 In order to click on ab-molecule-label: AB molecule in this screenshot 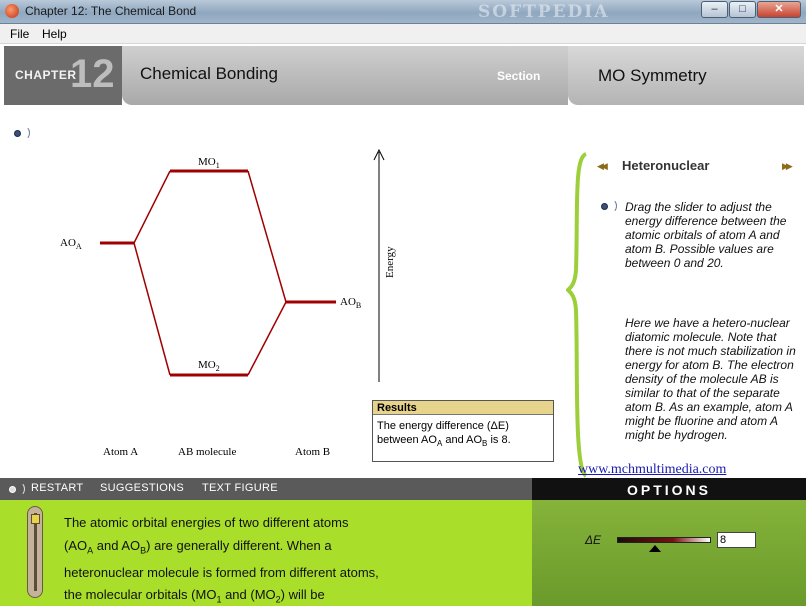, I will do `click(207, 452)`.